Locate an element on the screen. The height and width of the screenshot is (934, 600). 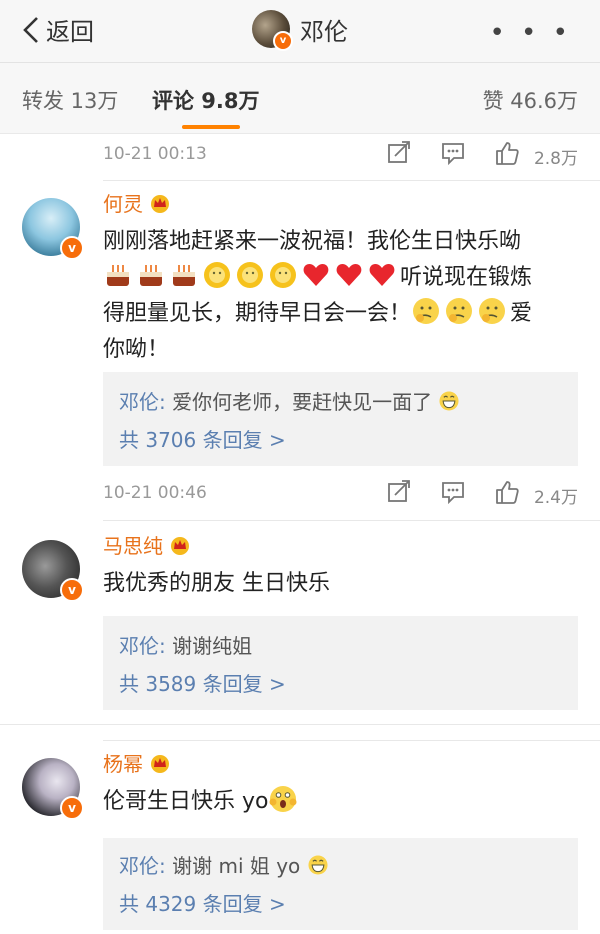
comment-meta-row: 10-21 00:13 2.8万 is located at coordinates (300, 158).